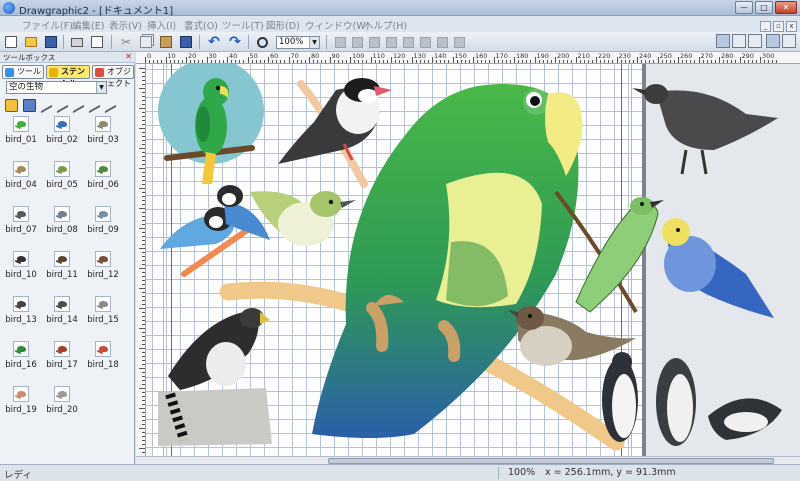 This screenshot has height=481, width=800. Describe the element at coordinates (62, 363) in the screenshot. I see `stencil-item: bird_17` at that location.